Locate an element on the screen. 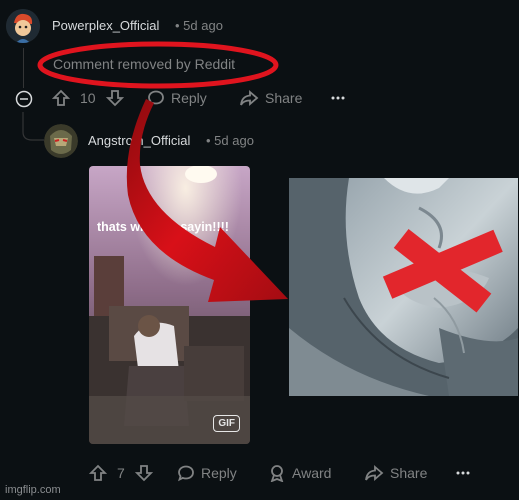 Image resolution: width=519 pixels, height=500 pixels. comment-icon is located at coordinates (186, 473).